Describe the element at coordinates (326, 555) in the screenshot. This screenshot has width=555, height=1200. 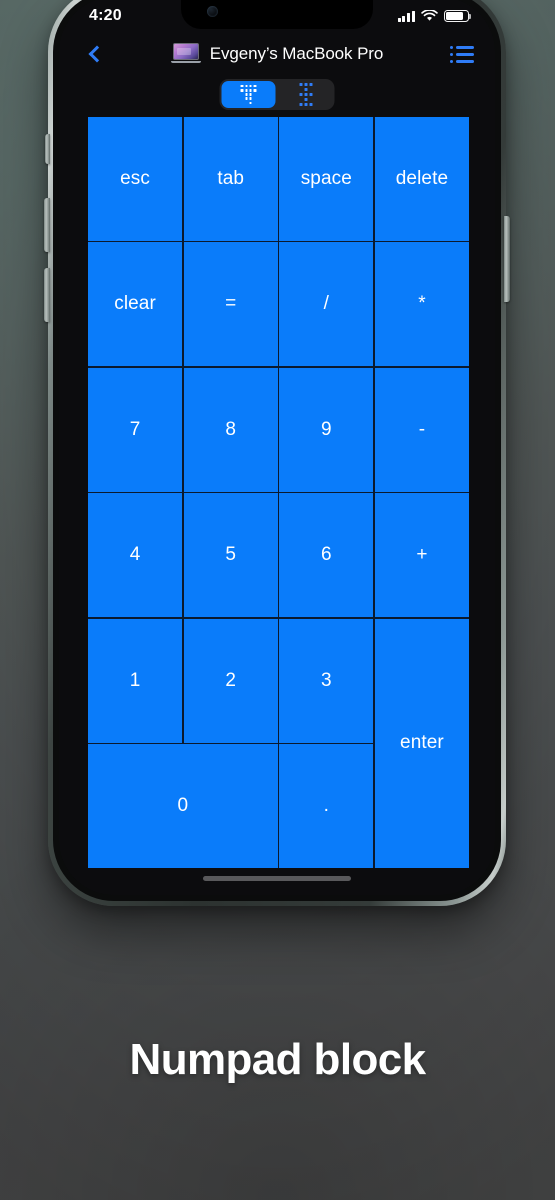
I see `key-6: 6` at that location.